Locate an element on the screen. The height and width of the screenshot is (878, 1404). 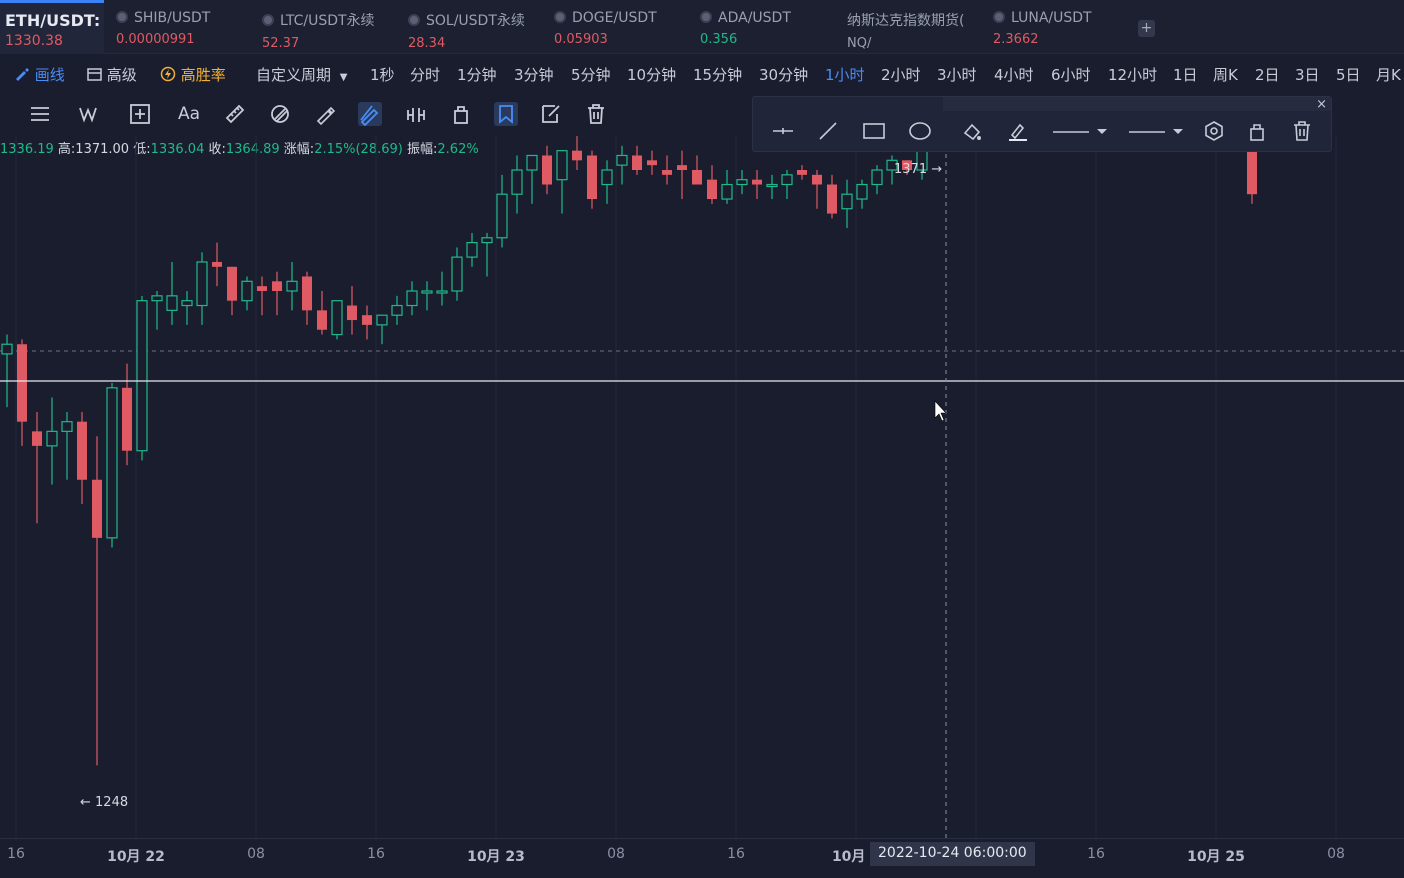
ticker-tab-eth: ETH/USDT: 1330.38 is located at coordinates (52, 27).